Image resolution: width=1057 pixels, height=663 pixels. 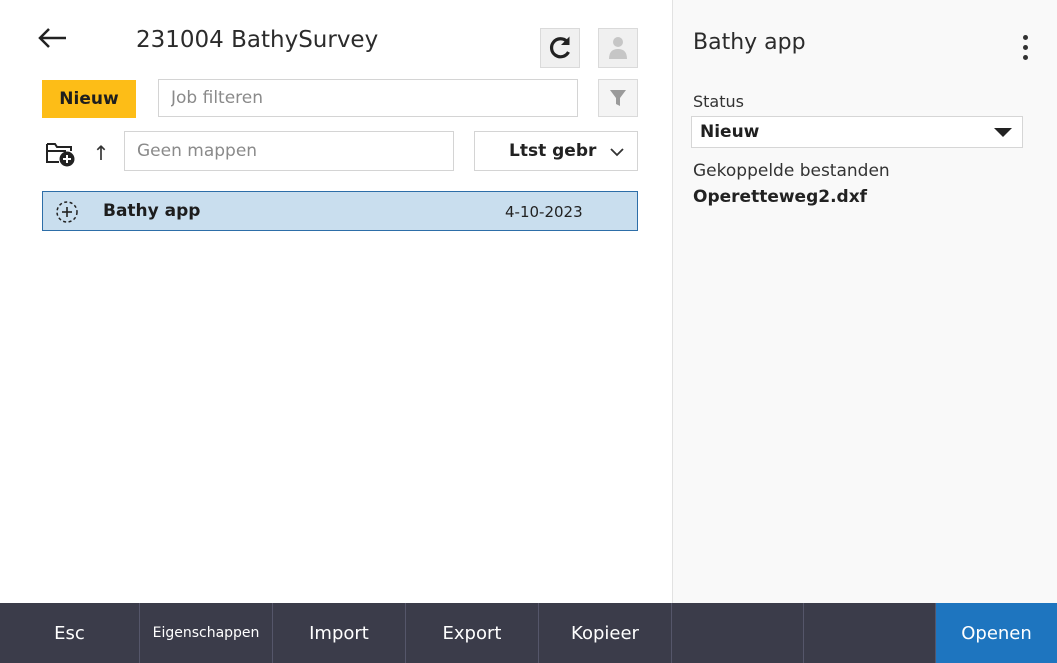 I want to click on job-filter-input, so click(x=368, y=98).